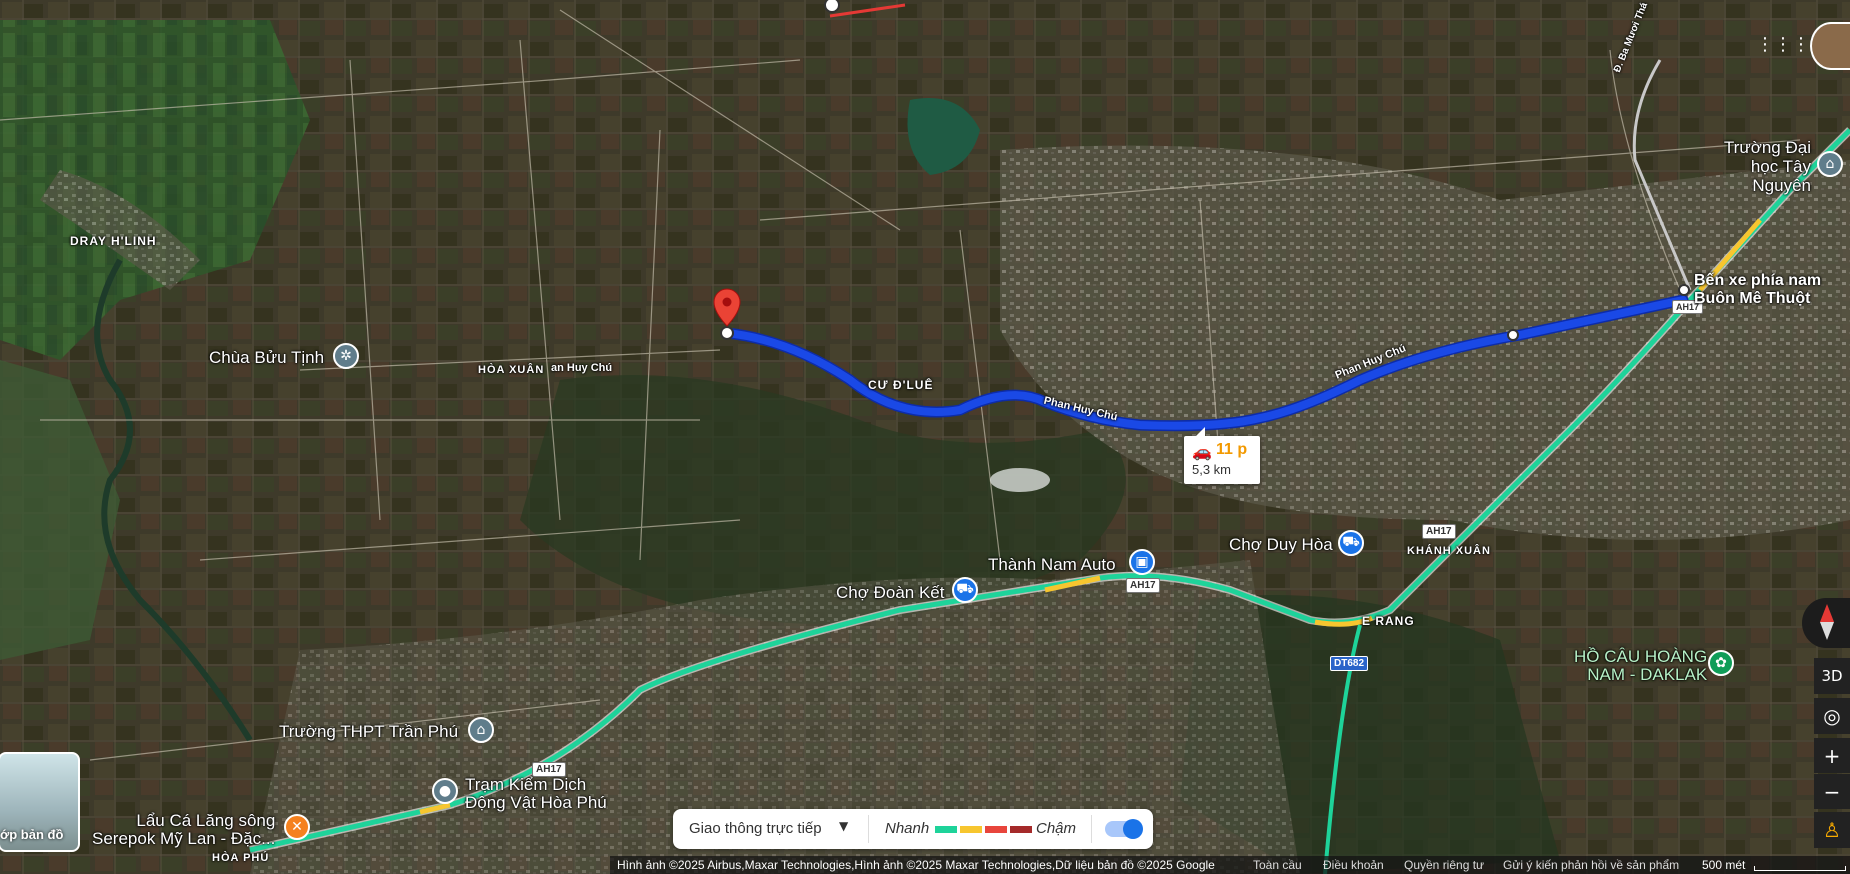  What do you see at coordinates (1826, 623) in the screenshot?
I see `compass-icon` at bounding box center [1826, 623].